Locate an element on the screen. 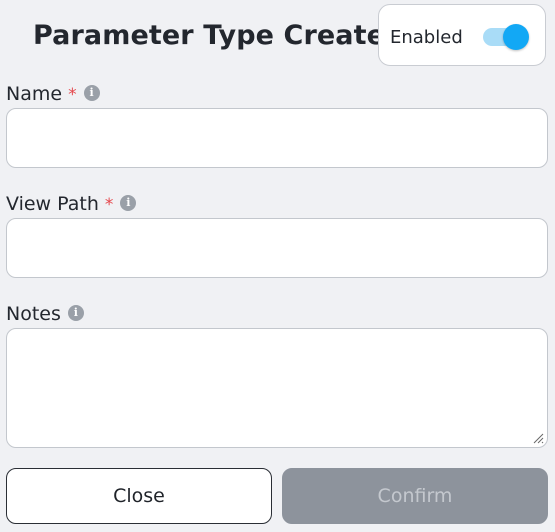  name-input is located at coordinates (277, 138).